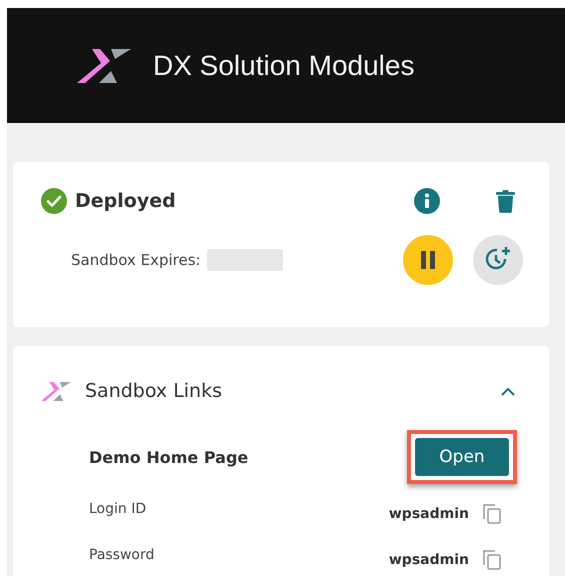  I want to click on section-title: Sandbox Links, so click(153, 391).